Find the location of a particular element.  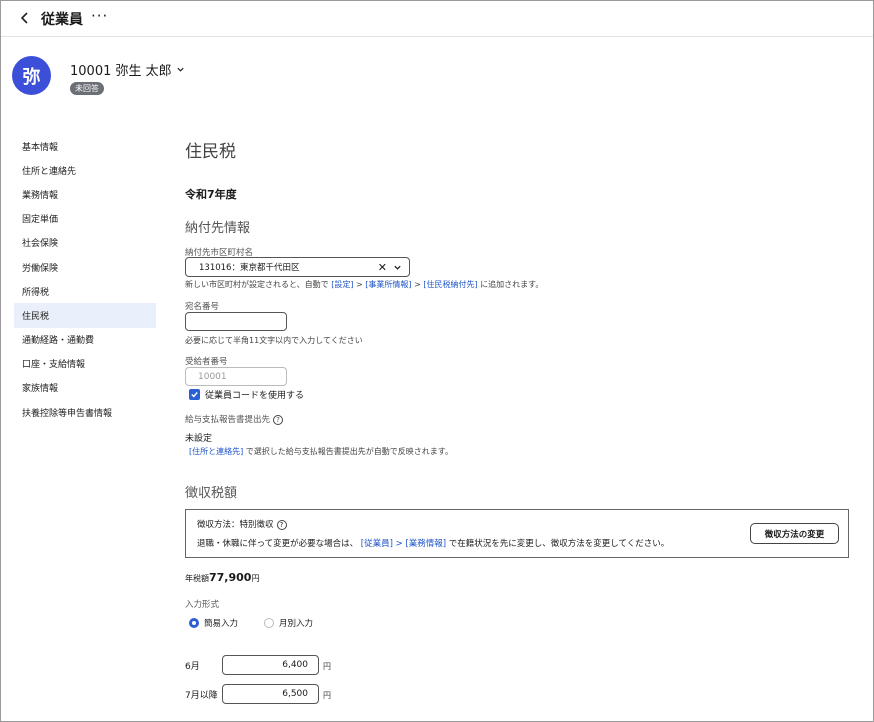

section-title: 住民税 is located at coordinates (210, 152).